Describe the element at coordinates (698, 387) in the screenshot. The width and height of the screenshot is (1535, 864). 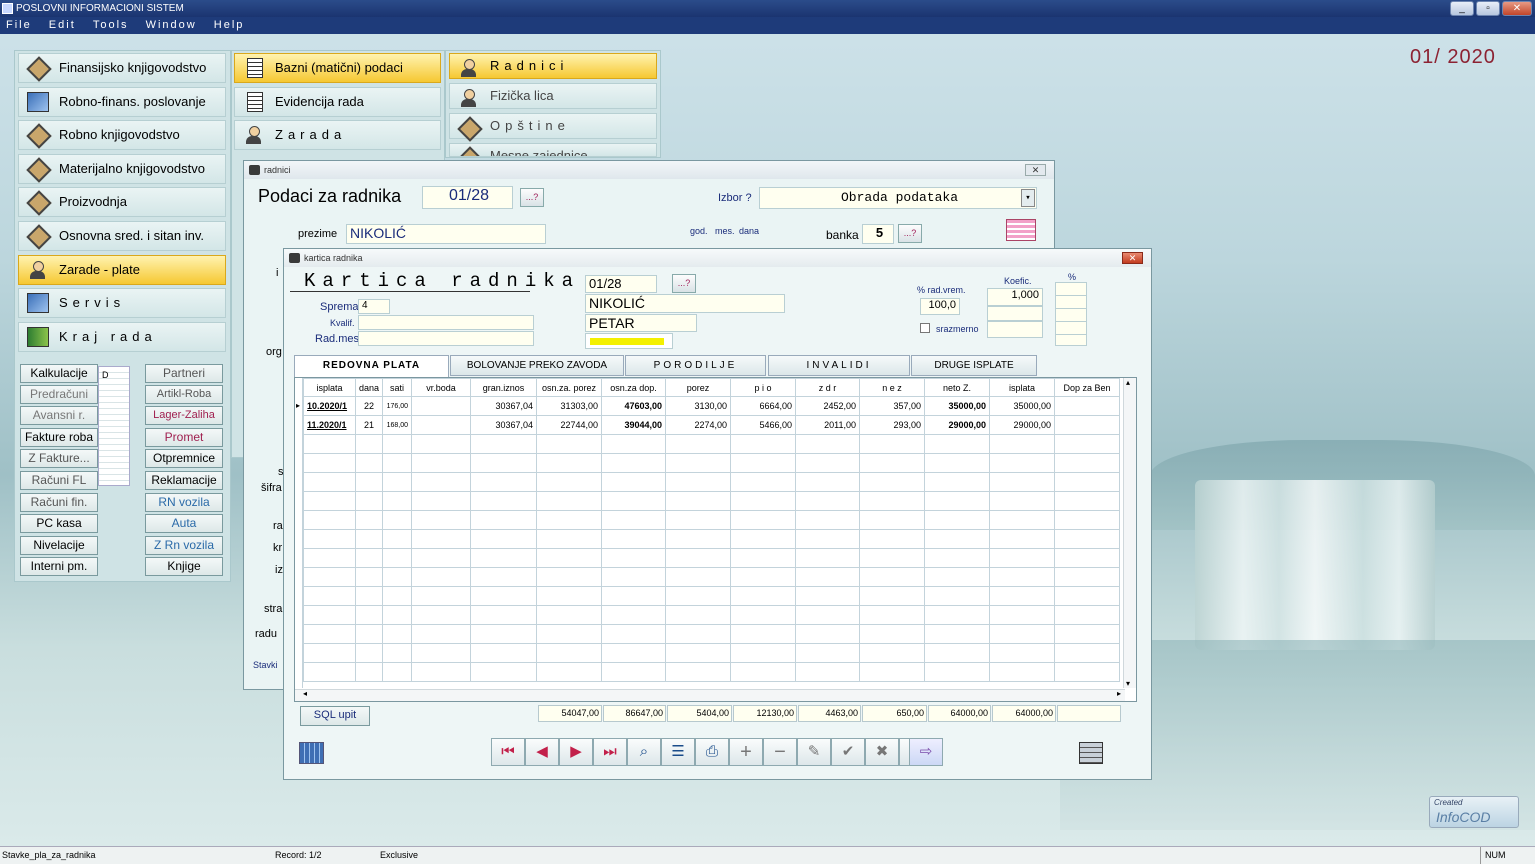
I see `column-header: porez` at that location.